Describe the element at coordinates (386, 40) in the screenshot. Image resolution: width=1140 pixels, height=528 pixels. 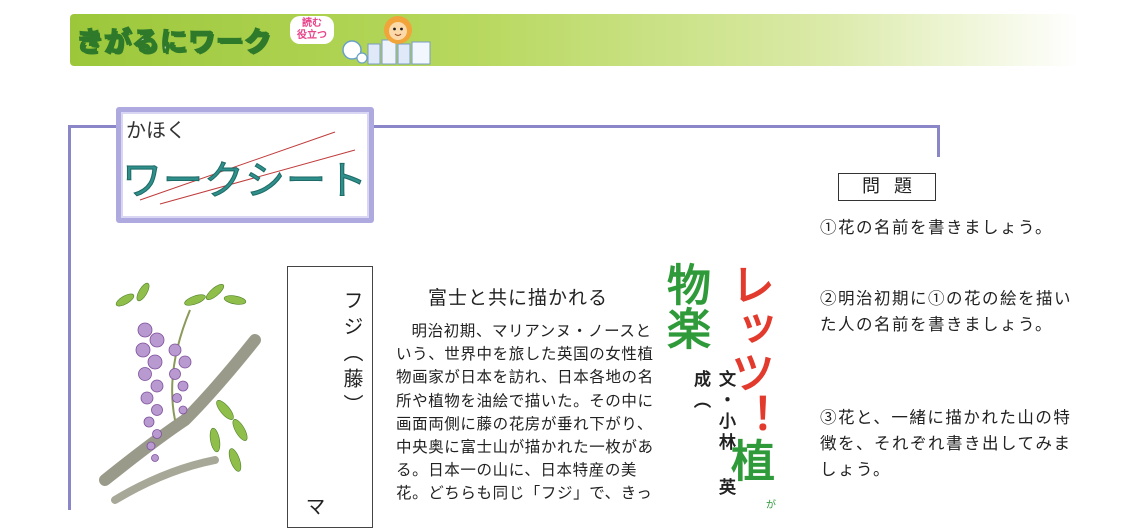
I see `lion-mascot-illustration` at that location.